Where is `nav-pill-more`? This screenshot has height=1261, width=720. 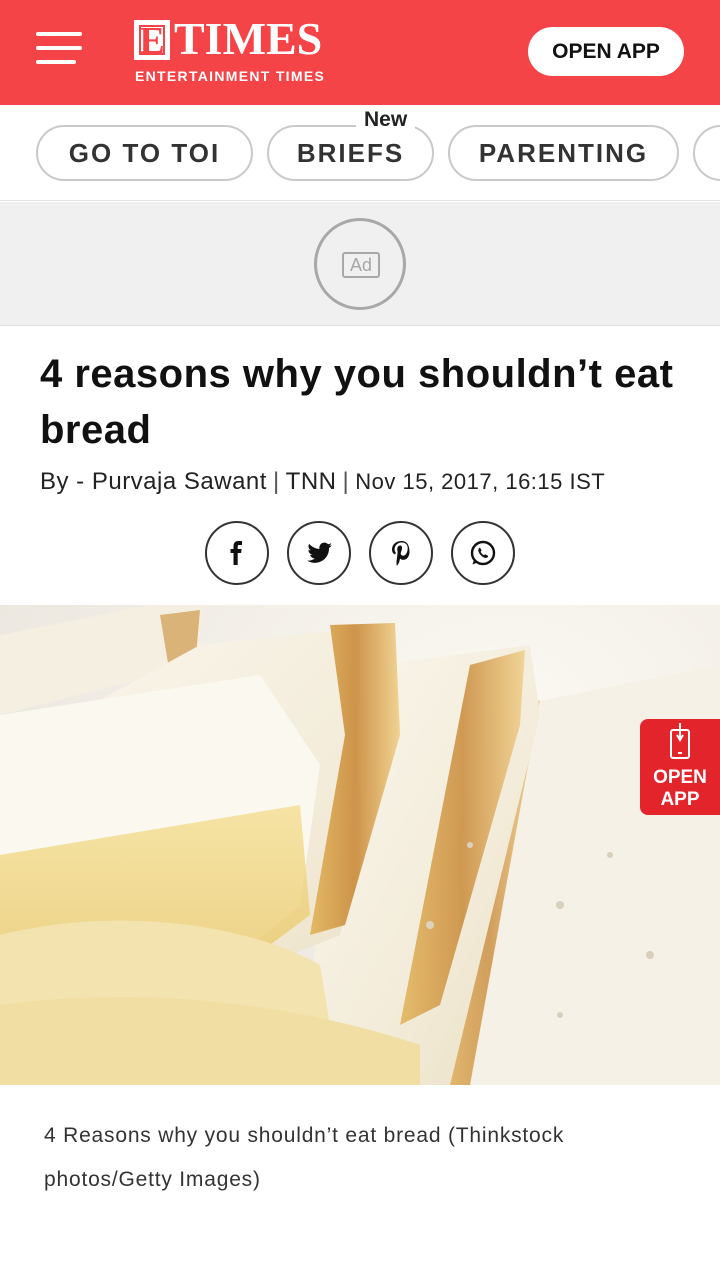 nav-pill-more is located at coordinates (706, 153).